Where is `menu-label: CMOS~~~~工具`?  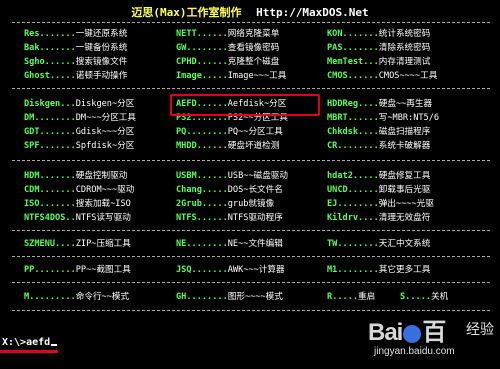 menu-label: CMOS~~~~工具 is located at coordinates (408, 76).